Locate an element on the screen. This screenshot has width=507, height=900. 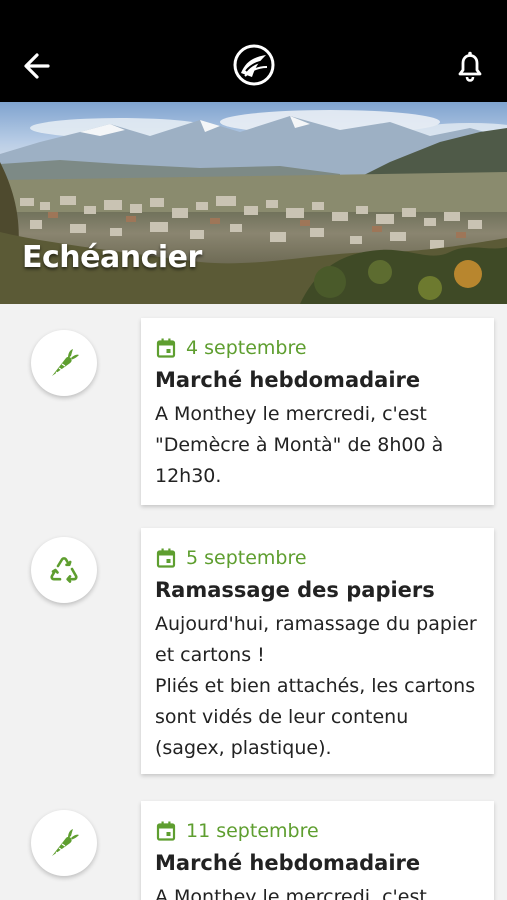
event-title: Ramassage des papiers is located at coordinates (295, 590).